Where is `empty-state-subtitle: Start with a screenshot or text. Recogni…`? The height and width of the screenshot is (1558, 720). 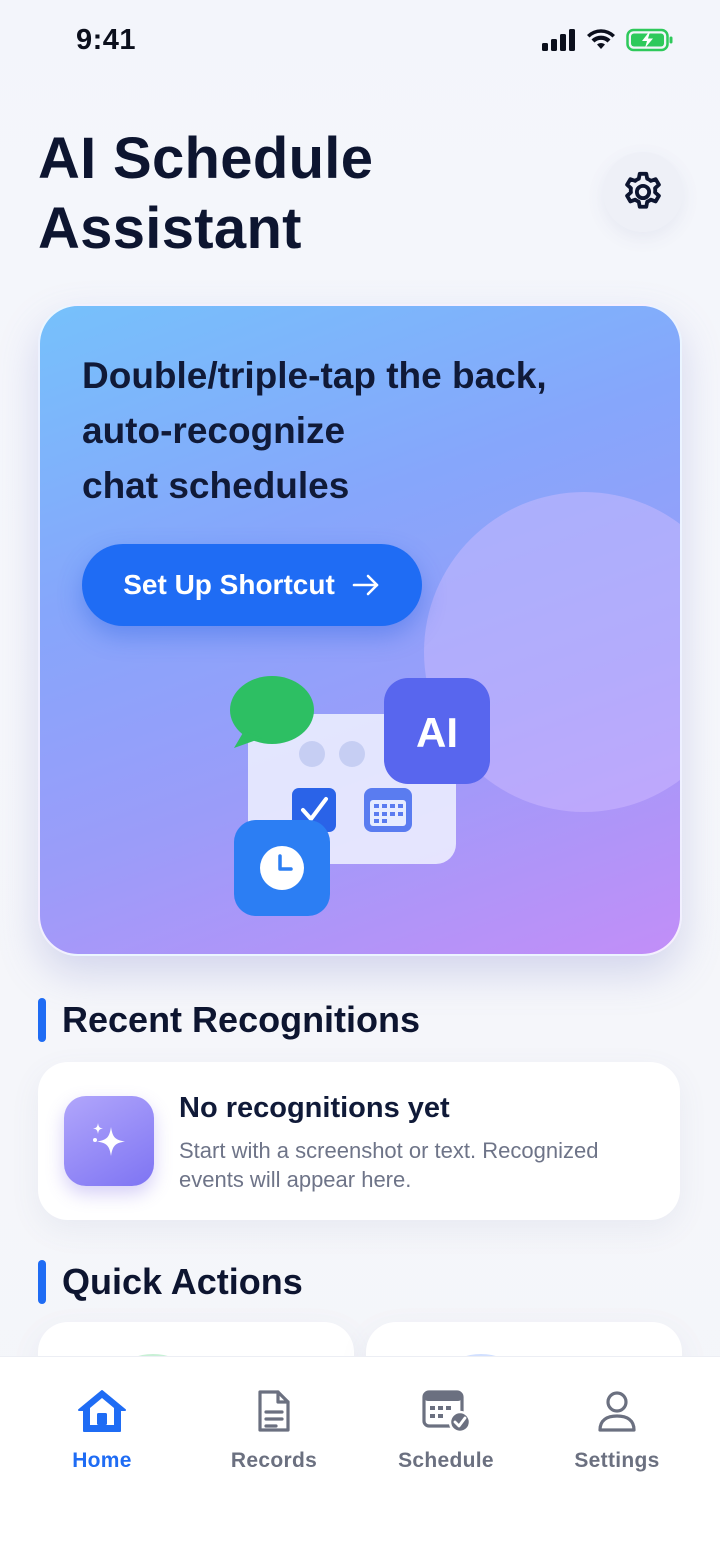 empty-state-subtitle: Start with a screenshot or text. Recogni… is located at coordinates (389, 1165).